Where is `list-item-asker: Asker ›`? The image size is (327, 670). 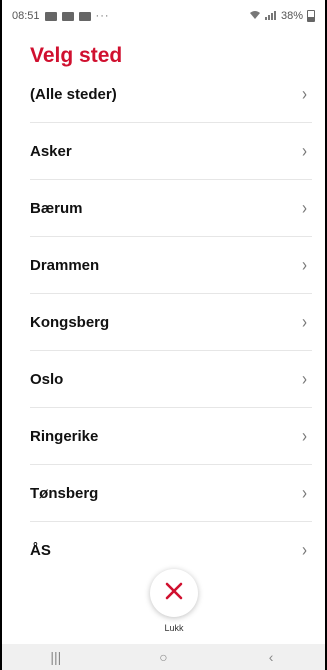 list-item-asker: Asker › is located at coordinates (171, 151).